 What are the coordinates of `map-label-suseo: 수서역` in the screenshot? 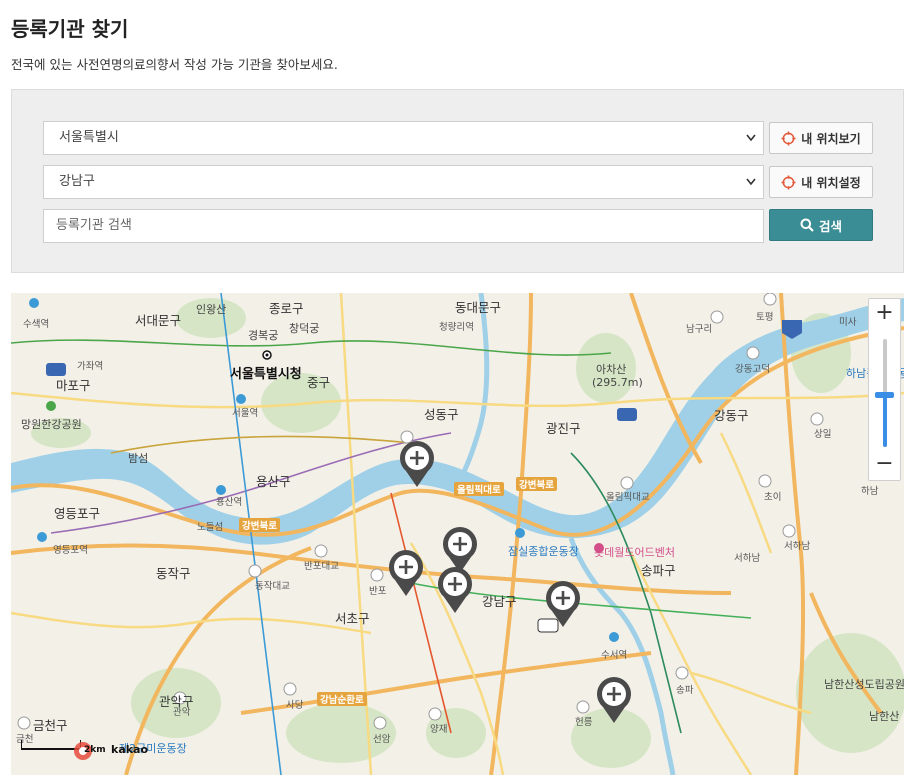 It's located at (614, 655).